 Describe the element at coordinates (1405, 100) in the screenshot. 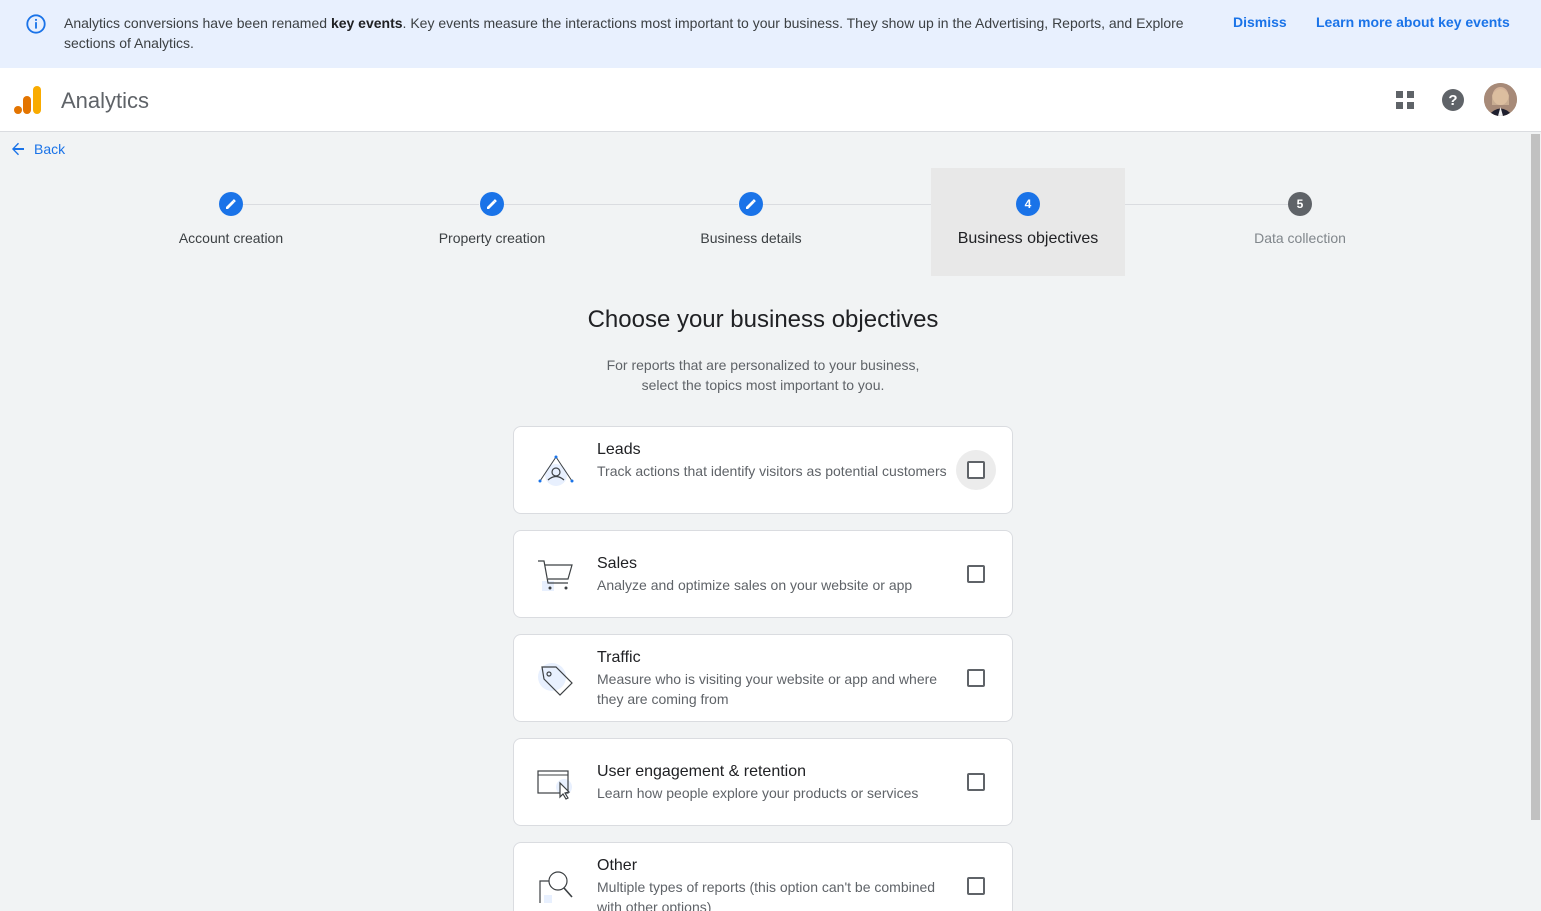

I see `apps-grid-icon` at that location.